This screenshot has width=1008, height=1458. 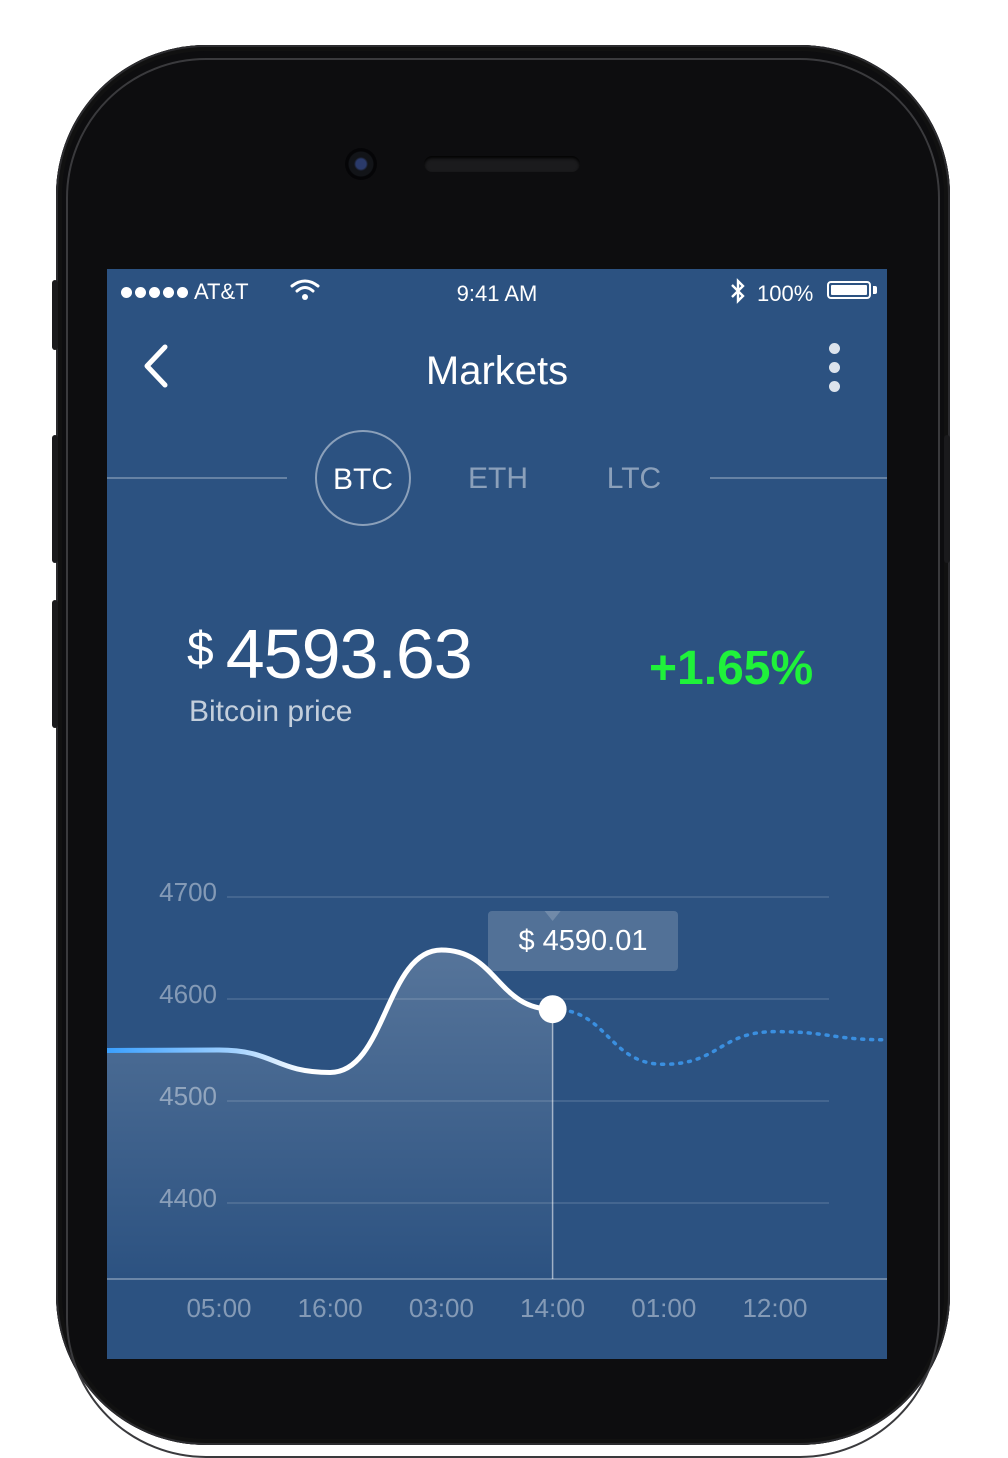 What do you see at coordinates (363, 478) in the screenshot?
I see `tab-btc: BTC` at bounding box center [363, 478].